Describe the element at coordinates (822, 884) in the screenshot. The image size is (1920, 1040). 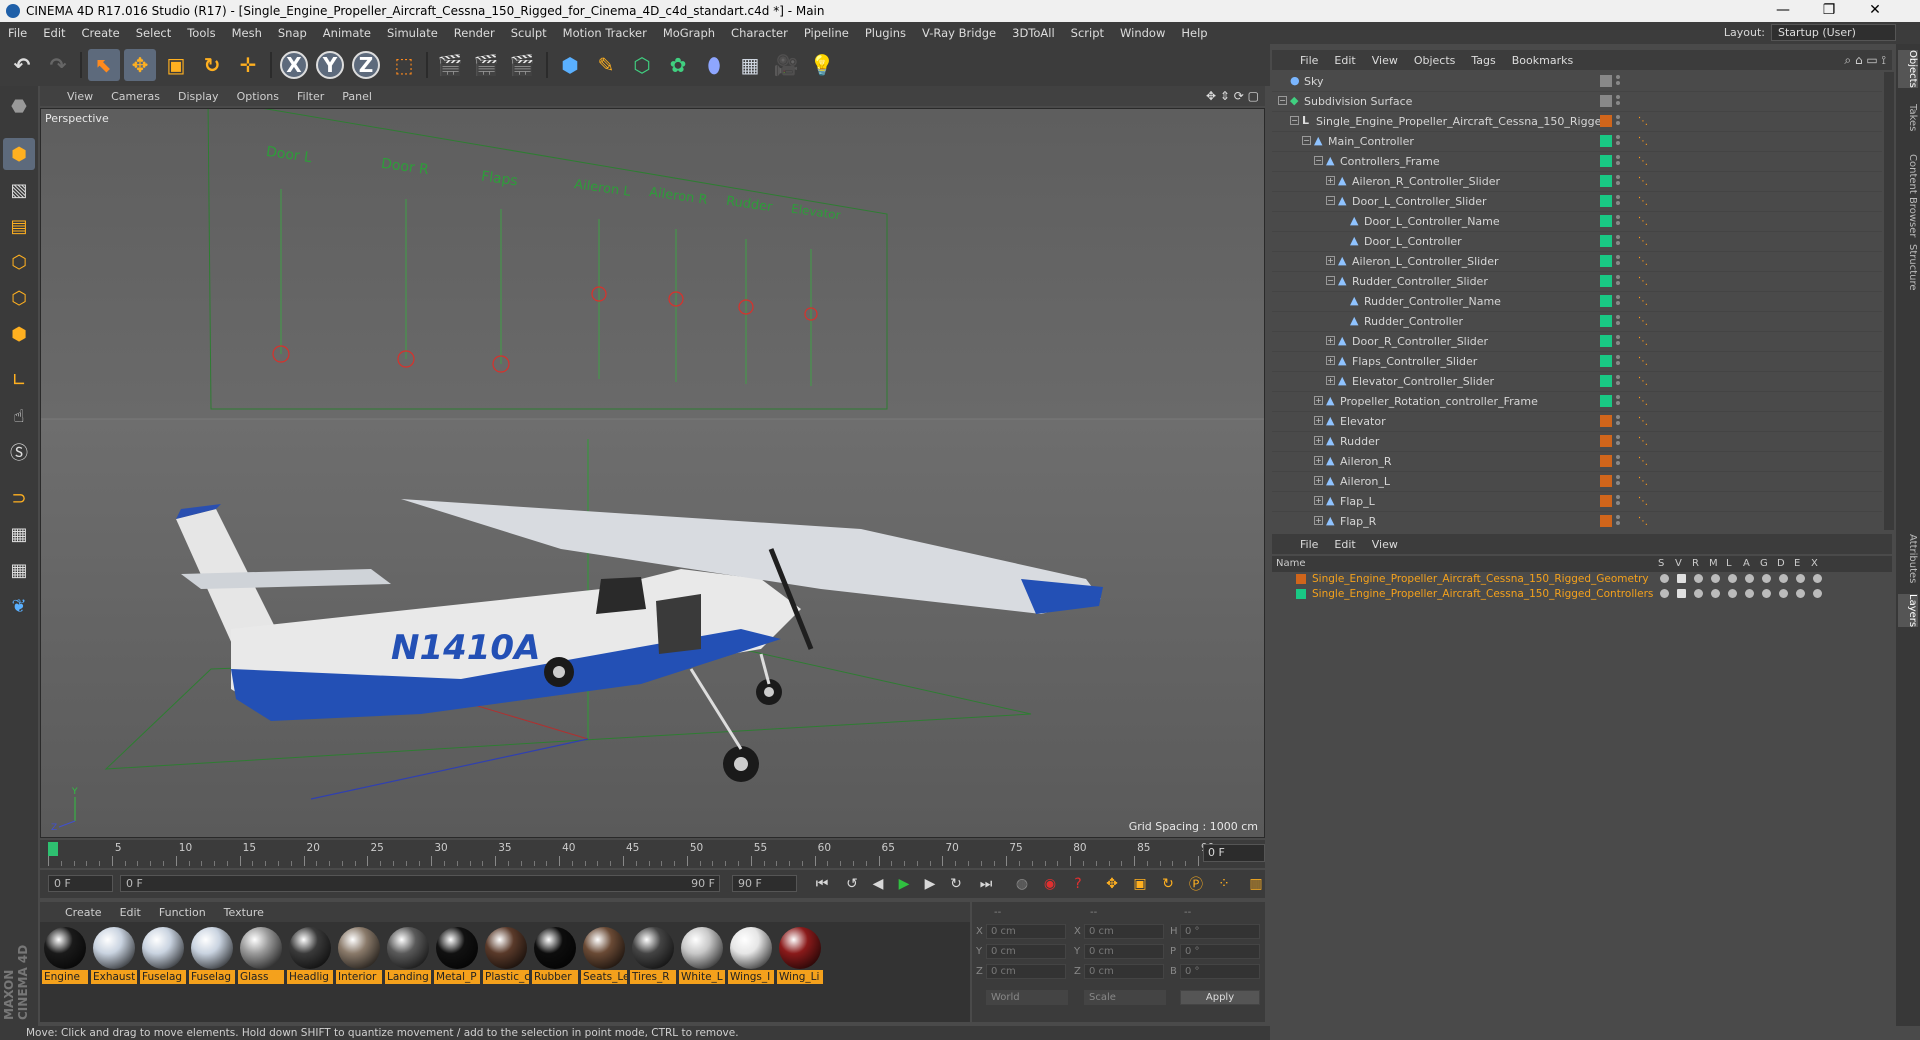
I see `go-to-start-icon: ⏮` at that location.